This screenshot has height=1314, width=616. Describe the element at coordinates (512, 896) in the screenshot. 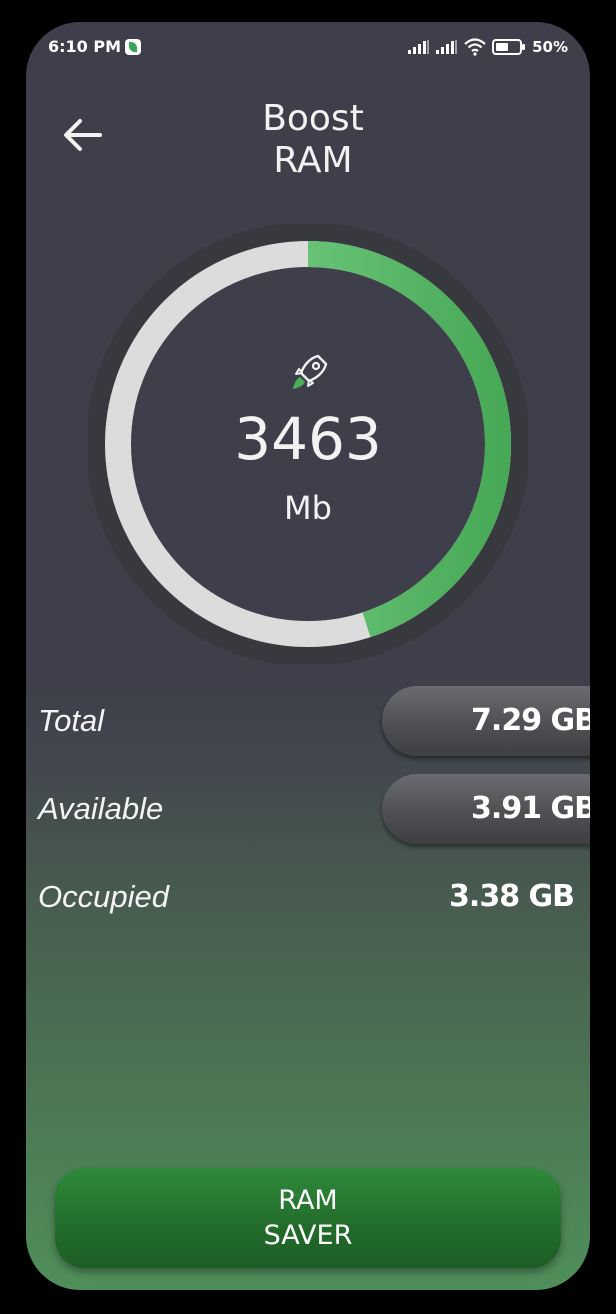

I see `stat-value: 3.38 GB` at that location.